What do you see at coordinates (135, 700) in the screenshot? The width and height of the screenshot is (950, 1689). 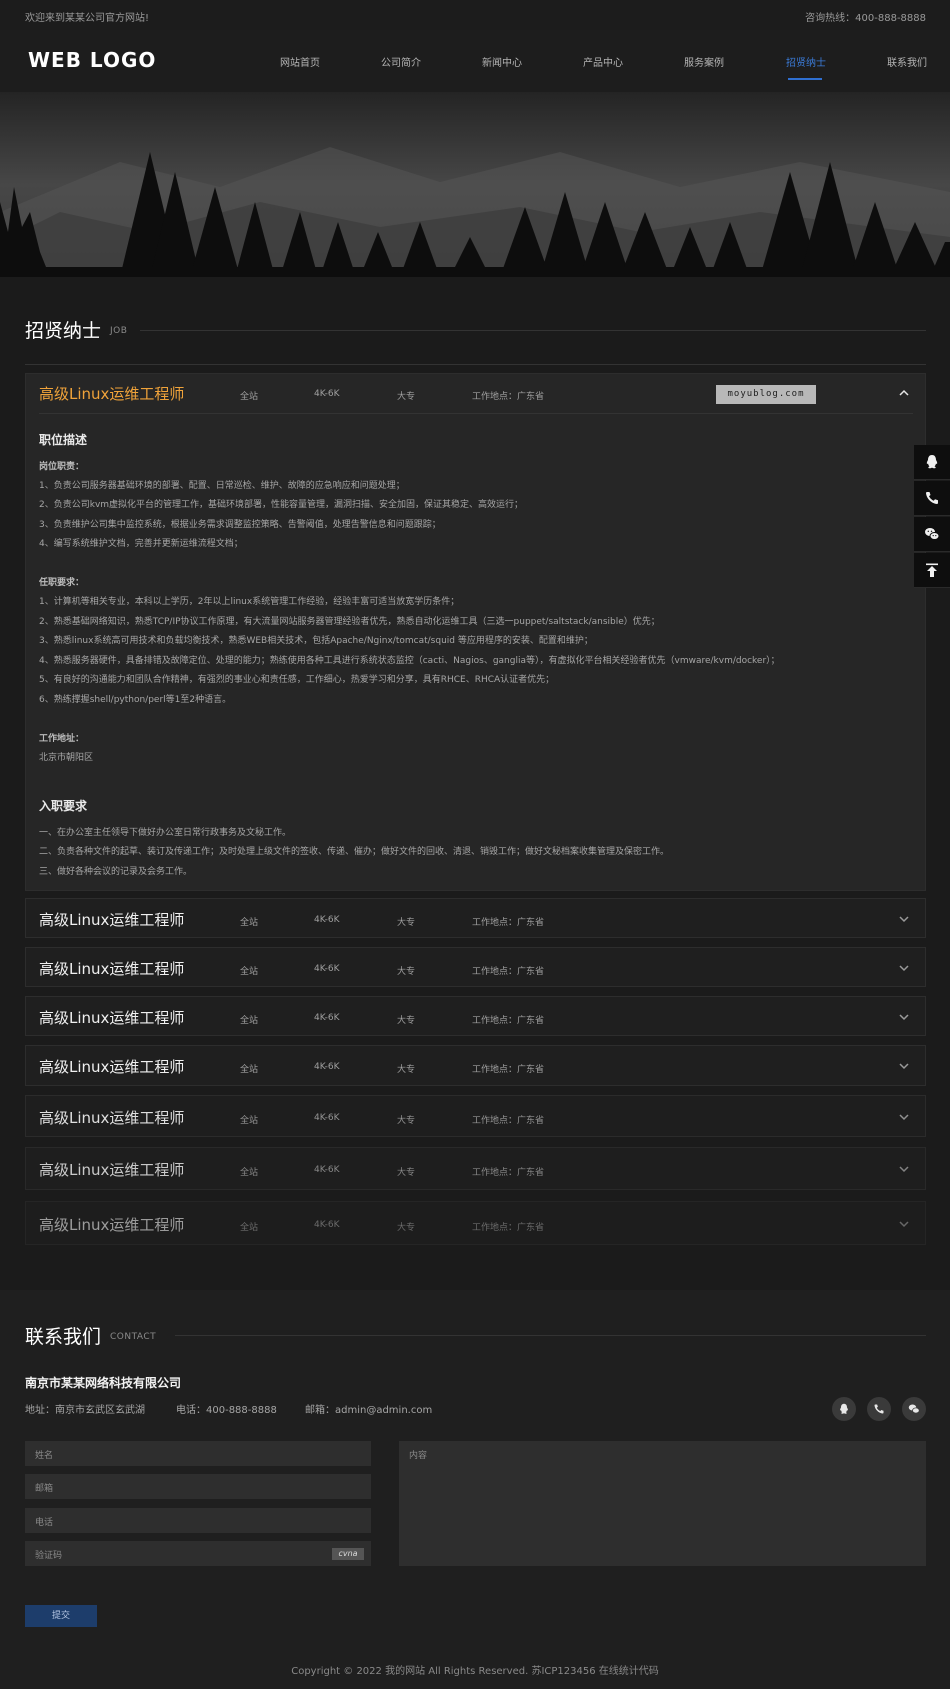 I see `requirement-line: 6、熟练撑握shell/python/perl等1至2种语言。` at bounding box center [135, 700].